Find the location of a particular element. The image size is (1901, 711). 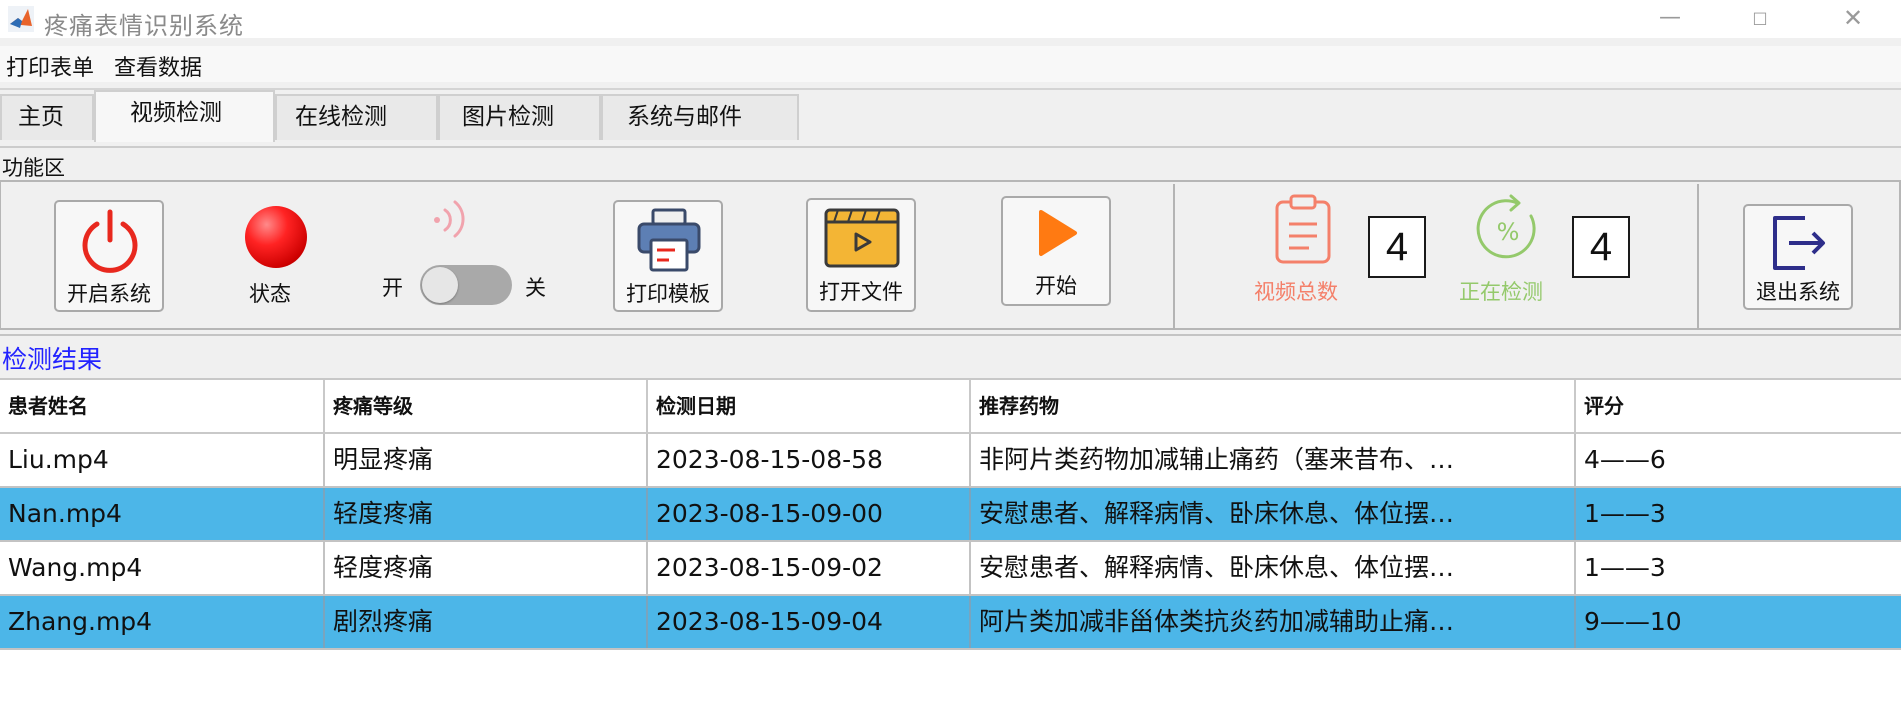

close-button: ✕ is located at coordinates (1853, 18).